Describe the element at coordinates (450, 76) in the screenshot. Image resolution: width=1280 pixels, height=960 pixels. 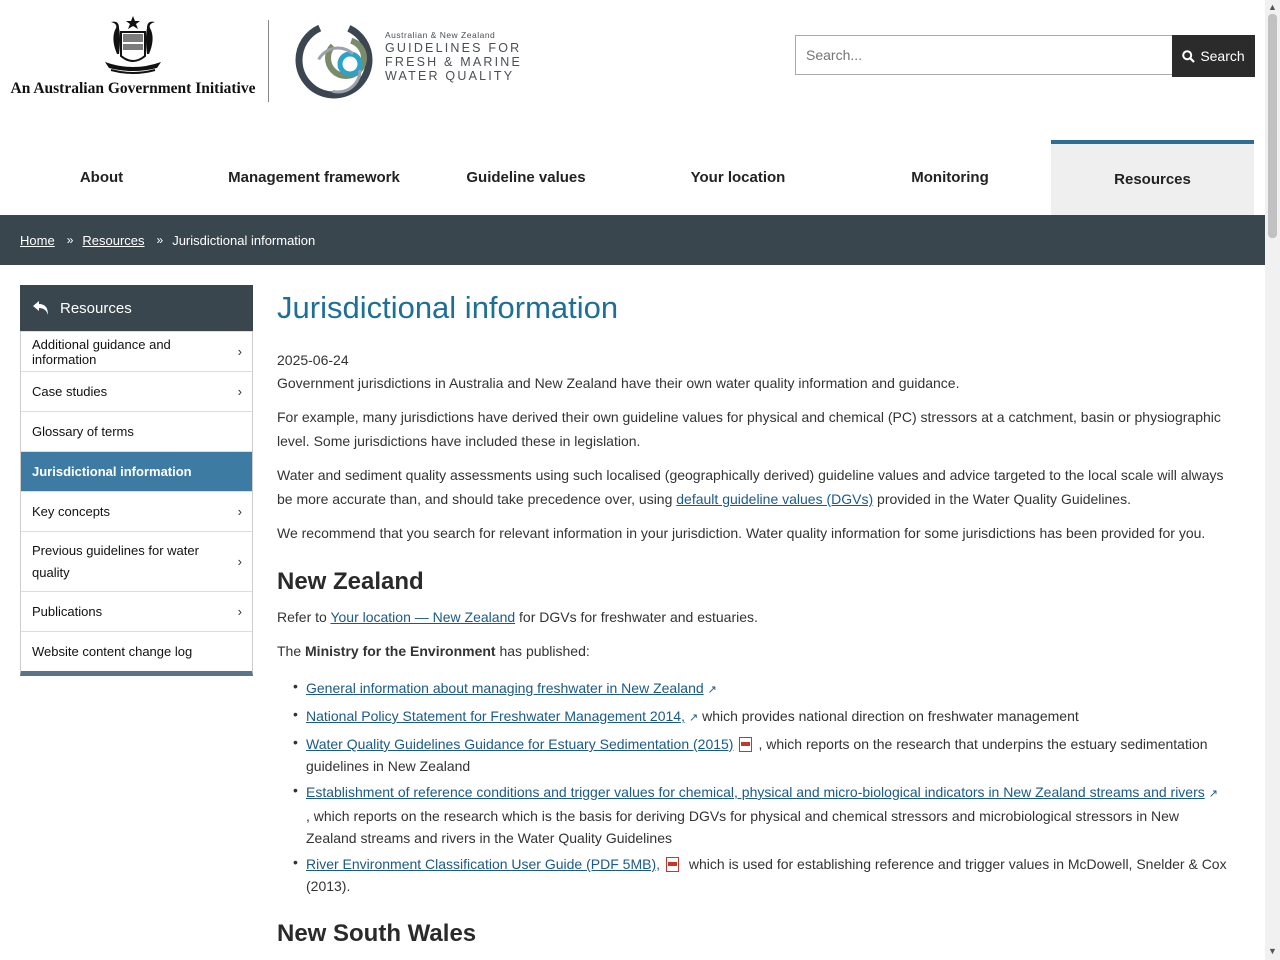
I see `logo-line-3: WATER QUALITY` at that location.